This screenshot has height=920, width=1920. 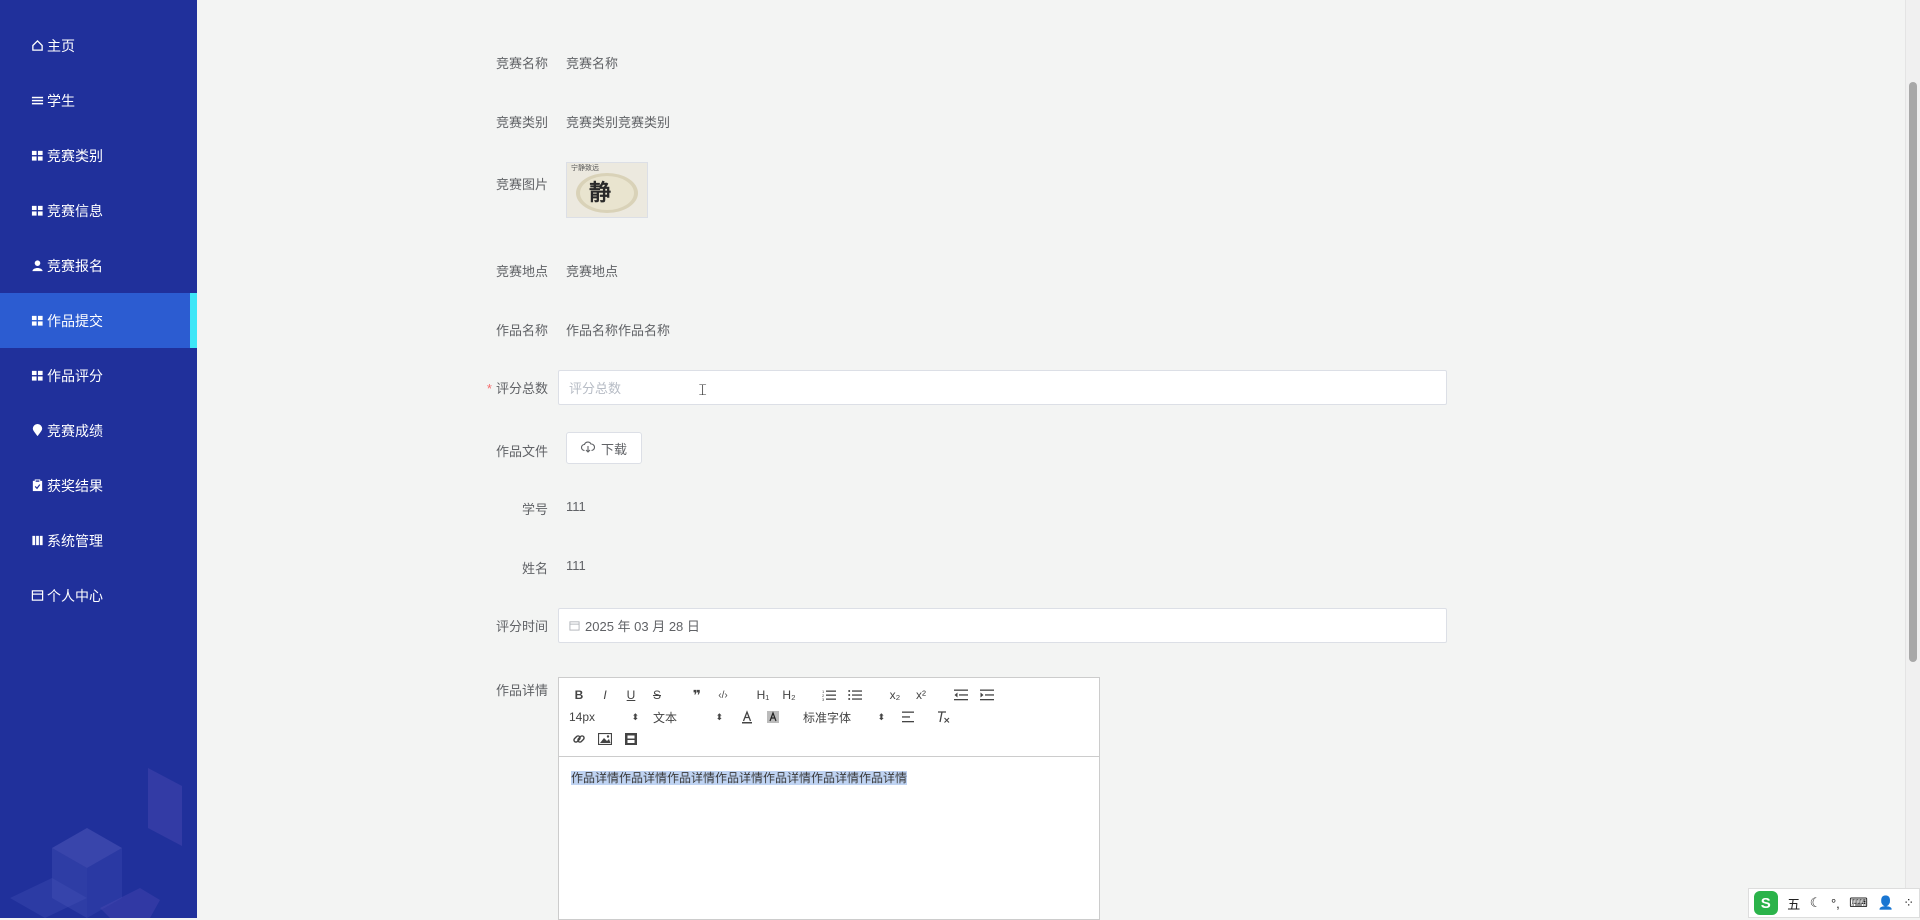 I want to click on video-icon, so click(x=631, y=739).